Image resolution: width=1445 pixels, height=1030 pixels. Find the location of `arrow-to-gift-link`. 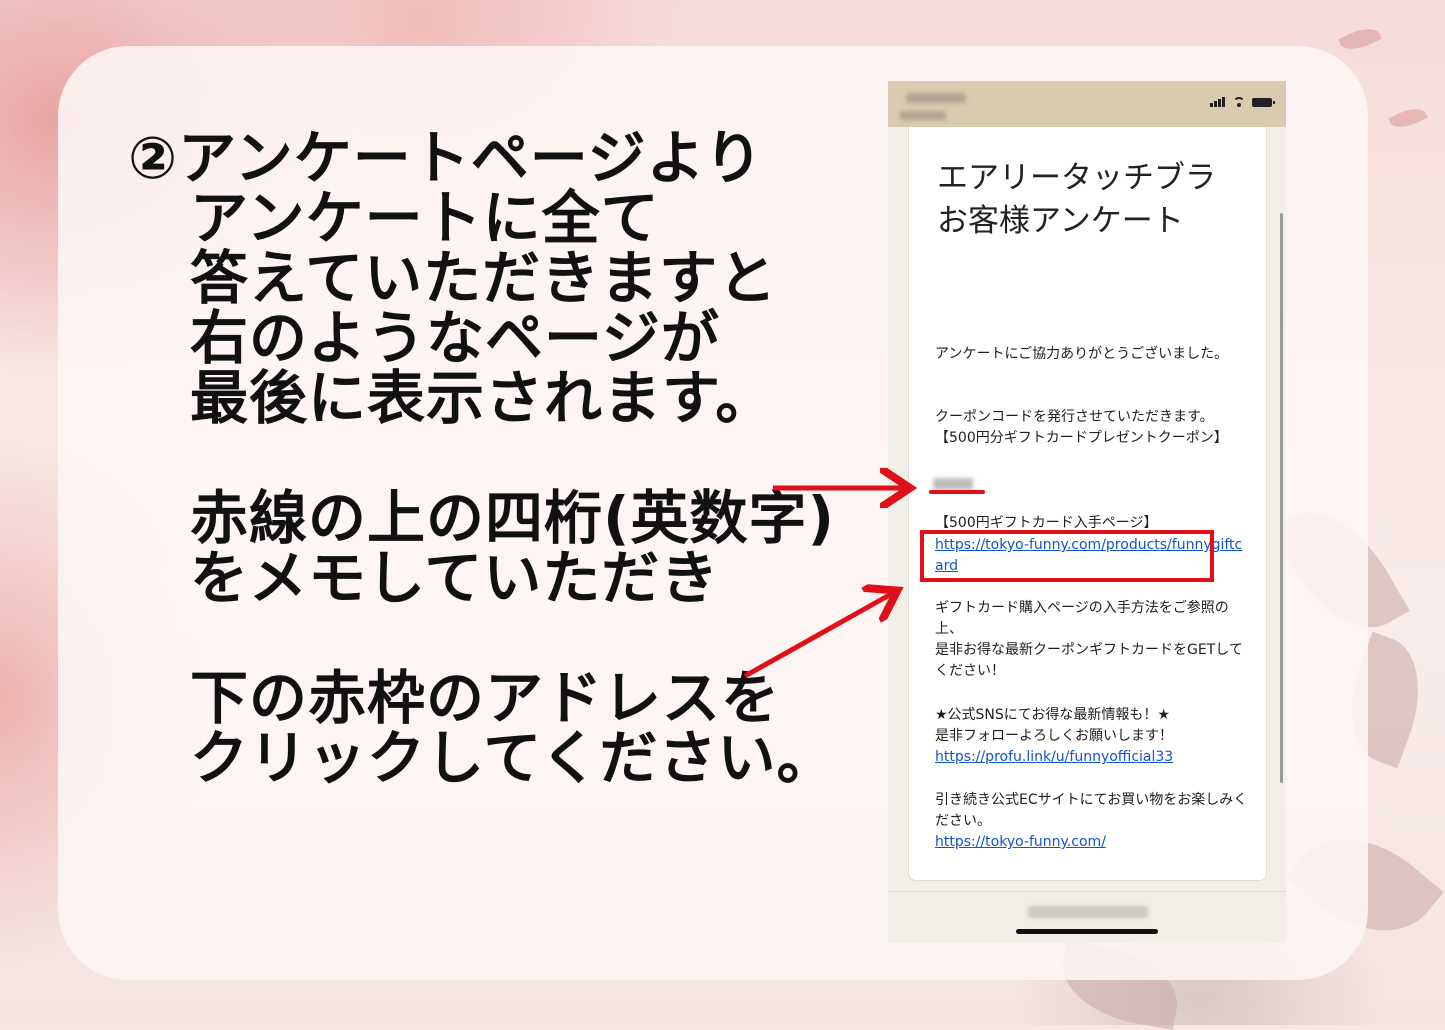

arrow-to-gift-link is located at coordinates (818, 636).